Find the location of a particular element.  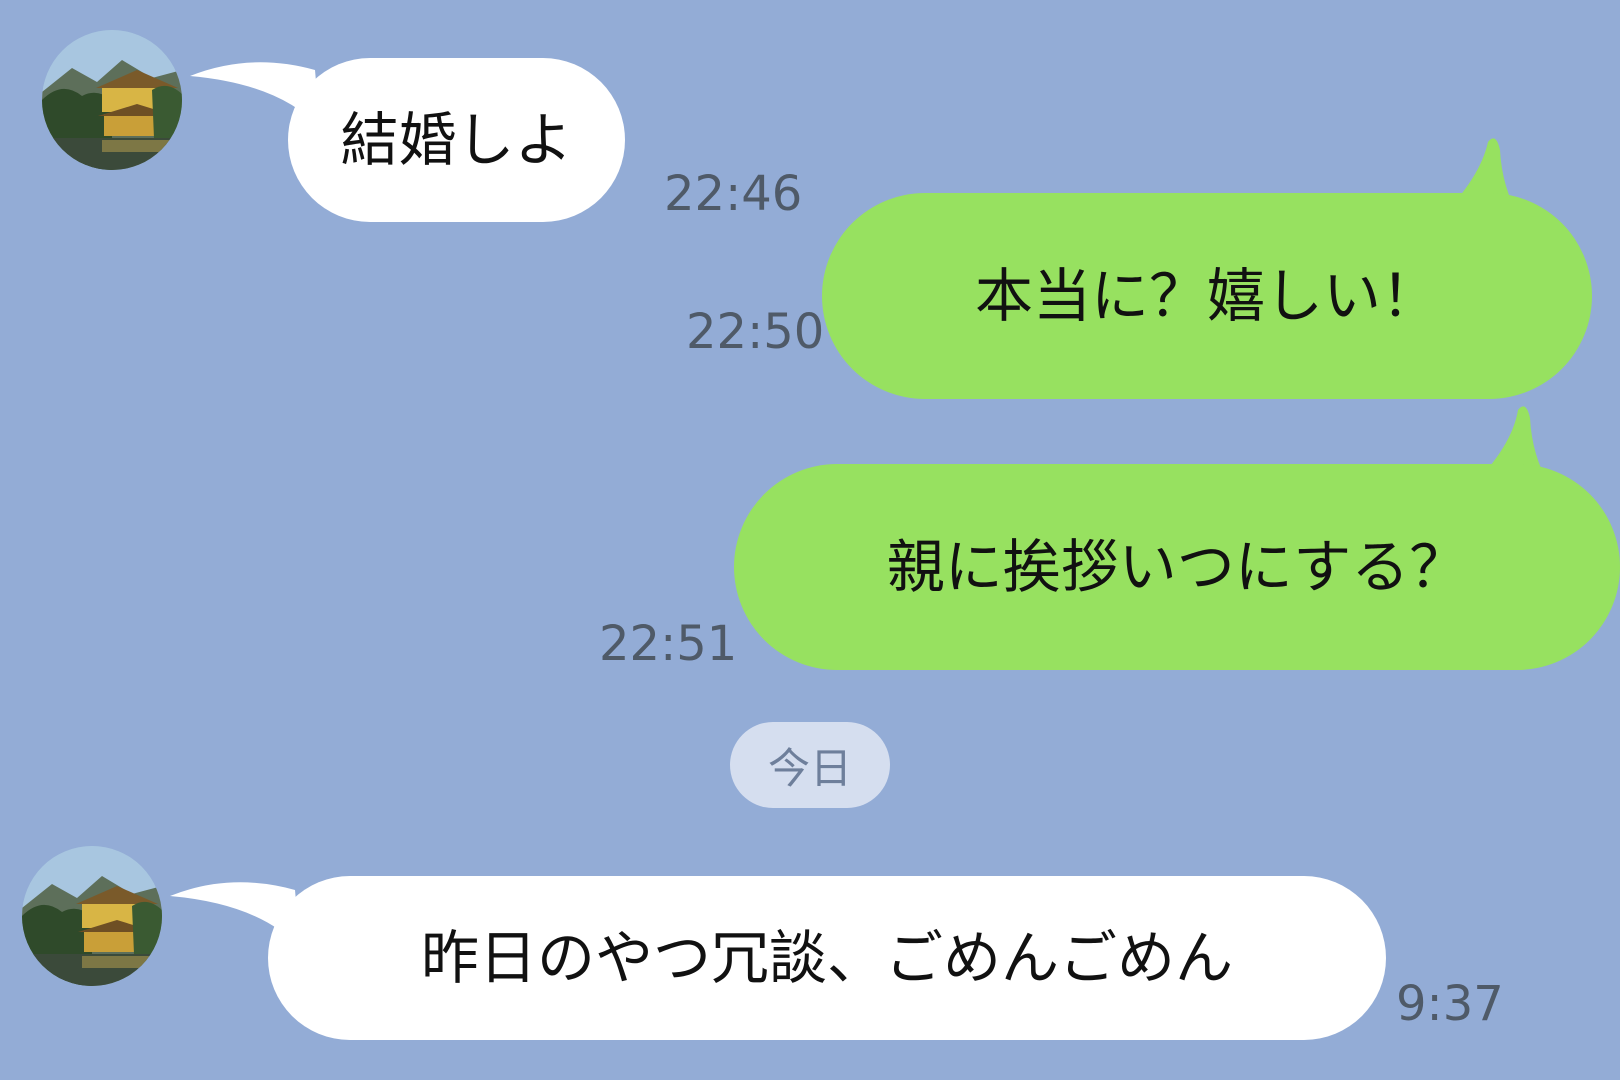

message-text: 親に挨拶いつにする？ is located at coordinates (1177, 567).